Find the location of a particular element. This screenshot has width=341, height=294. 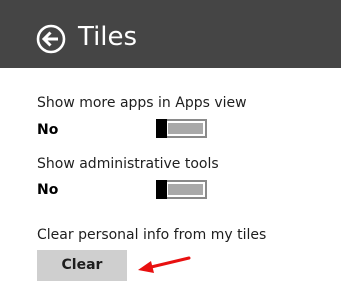

clear-personal-info-label: Clear personal info from my tiles is located at coordinates (152, 235).